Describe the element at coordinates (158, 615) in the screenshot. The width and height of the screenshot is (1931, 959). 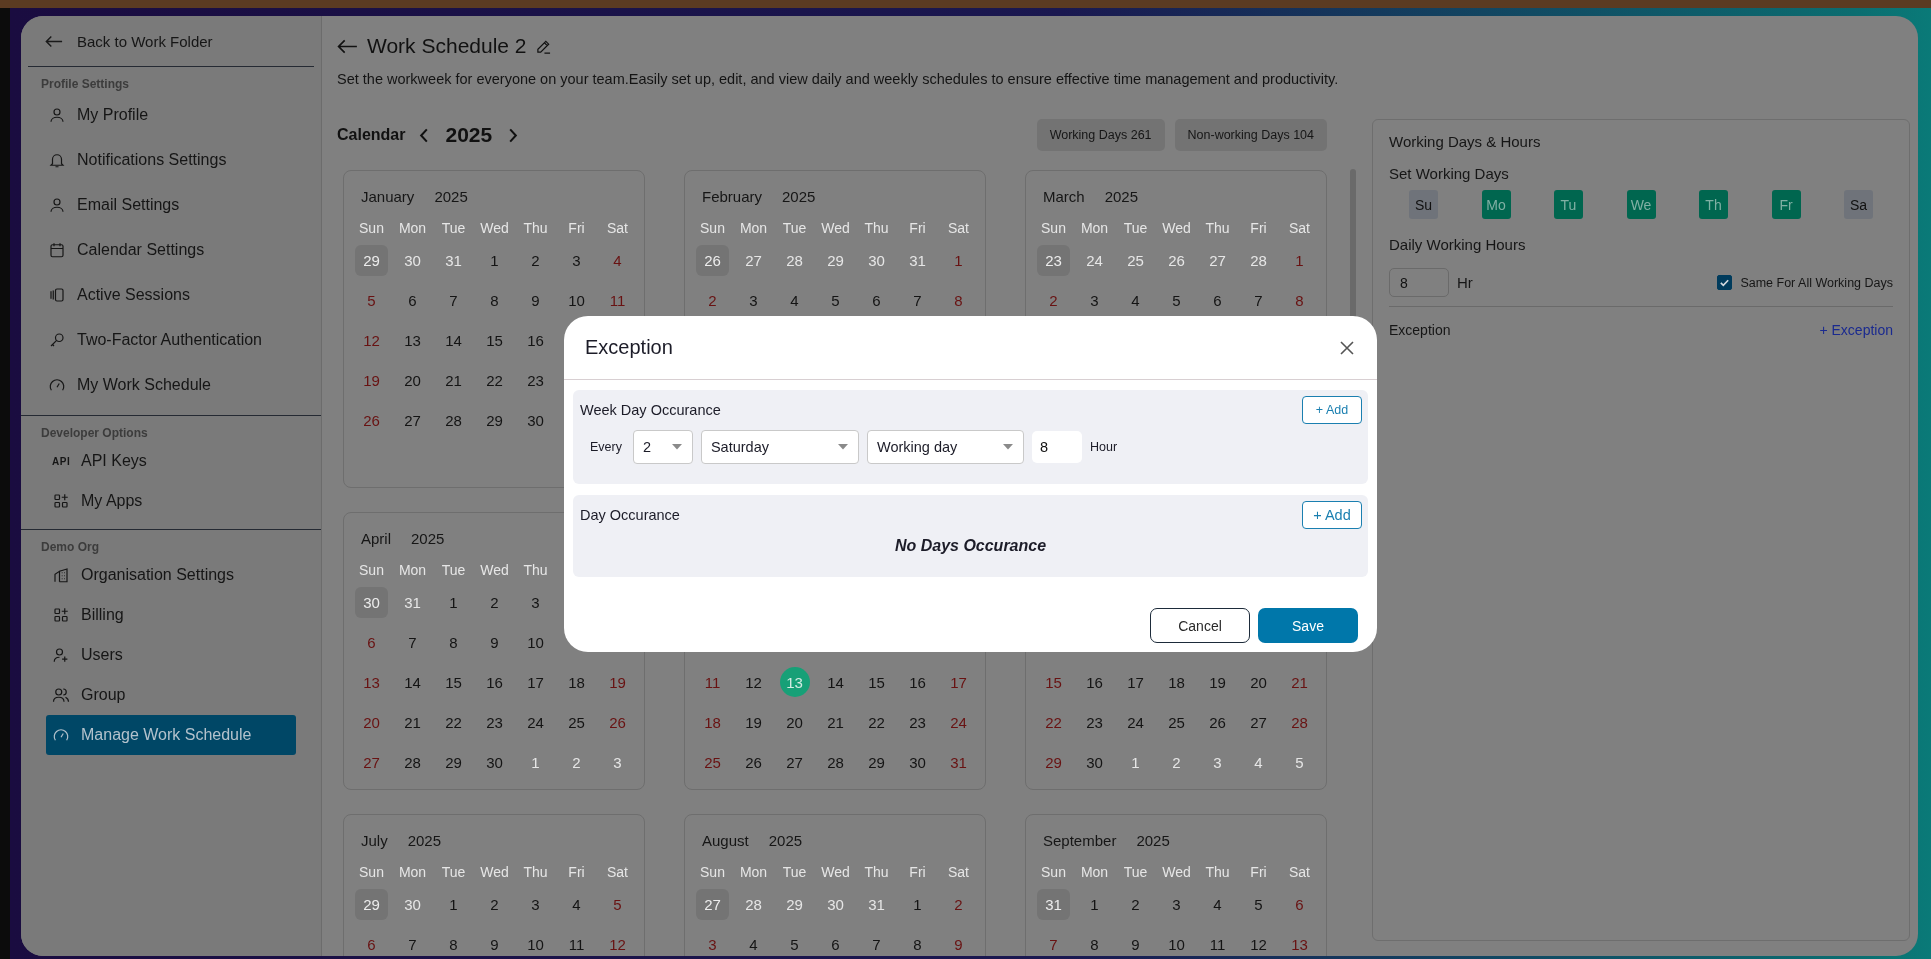
I see `sidebar-item: Billing` at that location.